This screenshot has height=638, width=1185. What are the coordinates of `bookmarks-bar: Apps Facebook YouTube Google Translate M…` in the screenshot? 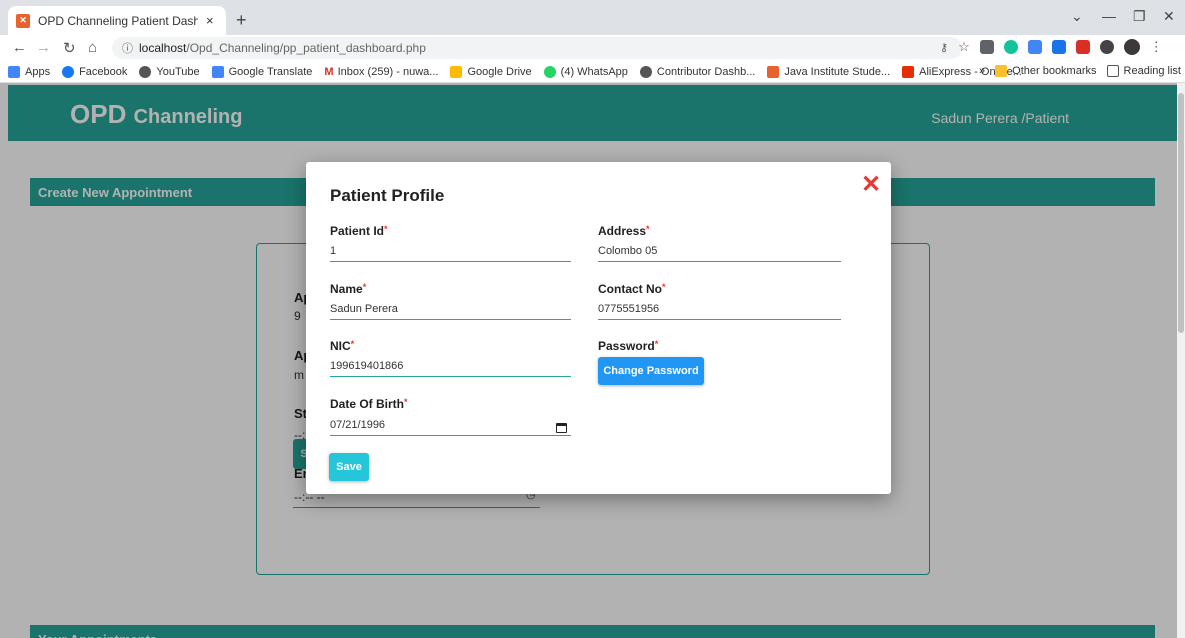 It's located at (592, 72).